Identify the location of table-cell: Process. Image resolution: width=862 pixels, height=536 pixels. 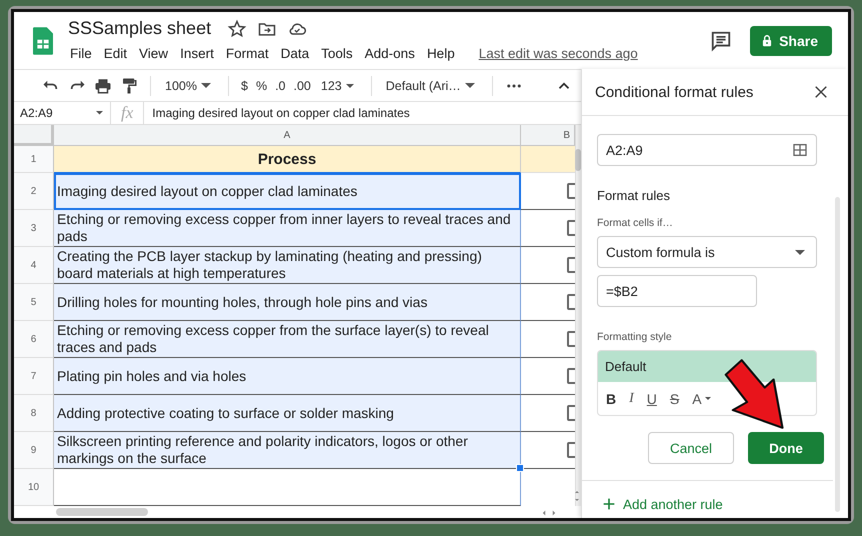
(287, 159).